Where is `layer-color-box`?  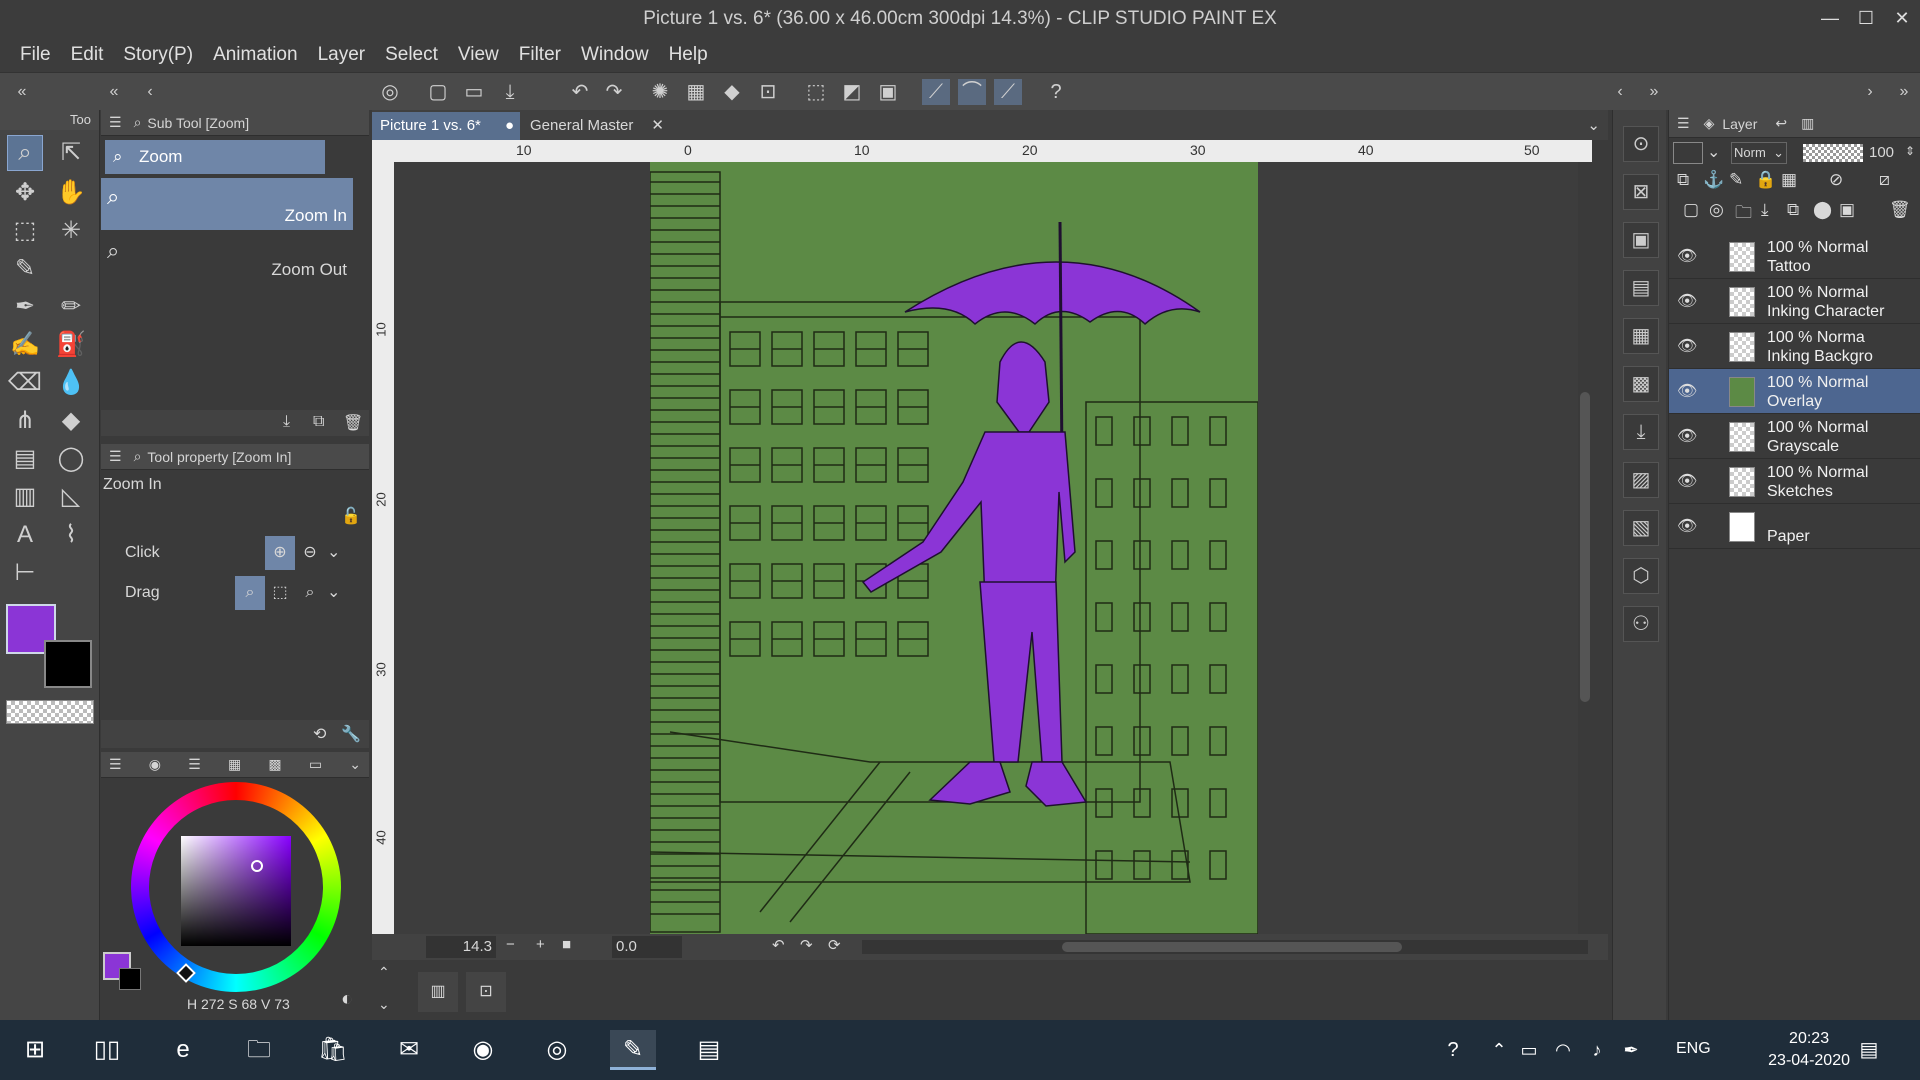 layer-color-box is located at coordinates (1688, 153).